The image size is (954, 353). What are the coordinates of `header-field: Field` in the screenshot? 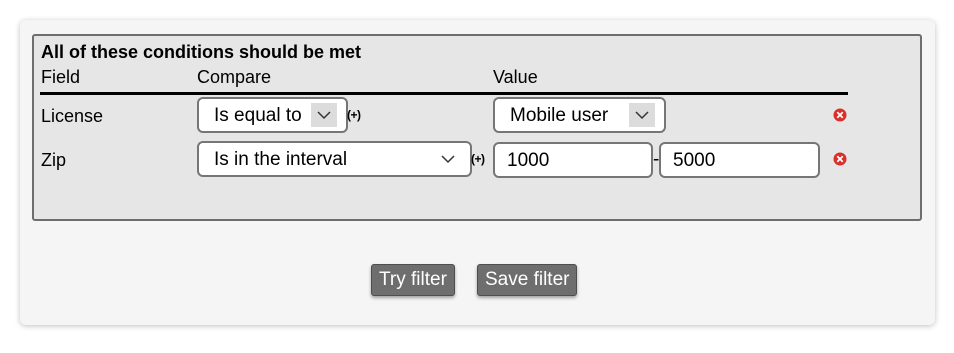 It's located at (61, 77).